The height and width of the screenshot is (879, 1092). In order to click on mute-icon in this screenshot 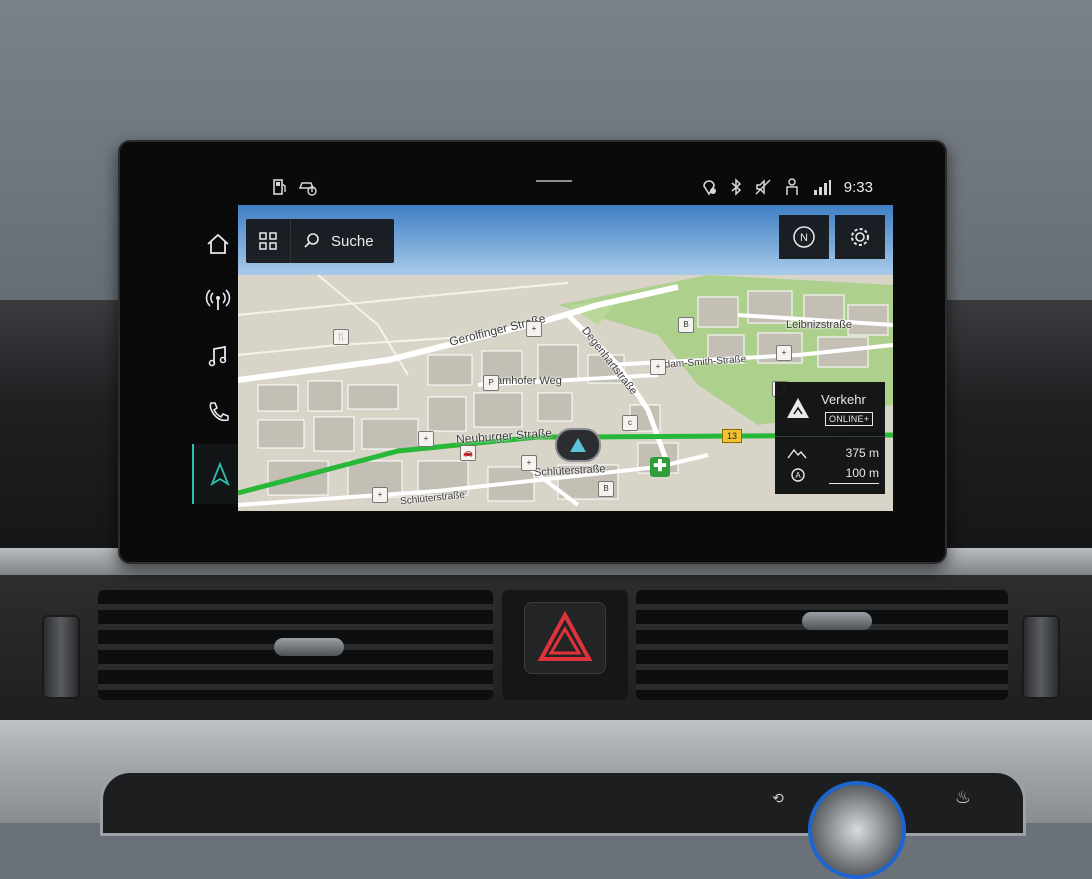, I will do `click(763, 187)`.